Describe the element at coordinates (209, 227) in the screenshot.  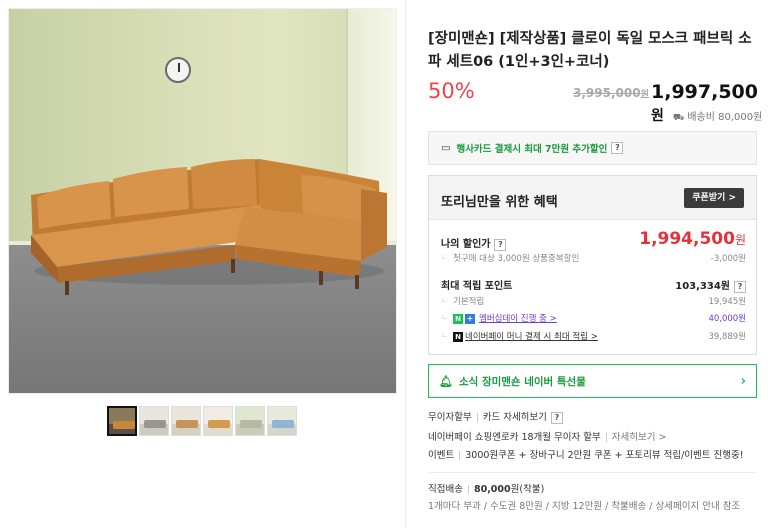
I see `sofa-illustration` at that location.